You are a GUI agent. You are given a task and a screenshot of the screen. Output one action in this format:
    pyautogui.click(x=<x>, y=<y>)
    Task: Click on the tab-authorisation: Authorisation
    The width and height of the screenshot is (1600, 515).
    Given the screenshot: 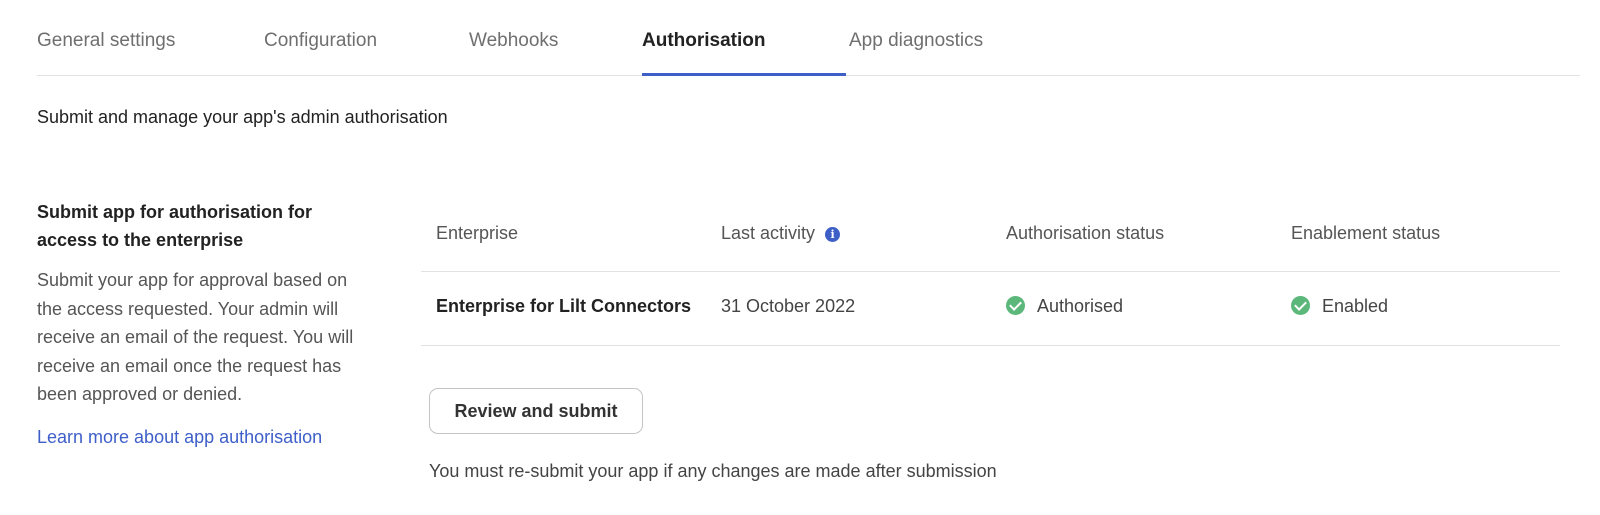 What is the action you would take?
    pyautogui.click(x=704, y=41)
    